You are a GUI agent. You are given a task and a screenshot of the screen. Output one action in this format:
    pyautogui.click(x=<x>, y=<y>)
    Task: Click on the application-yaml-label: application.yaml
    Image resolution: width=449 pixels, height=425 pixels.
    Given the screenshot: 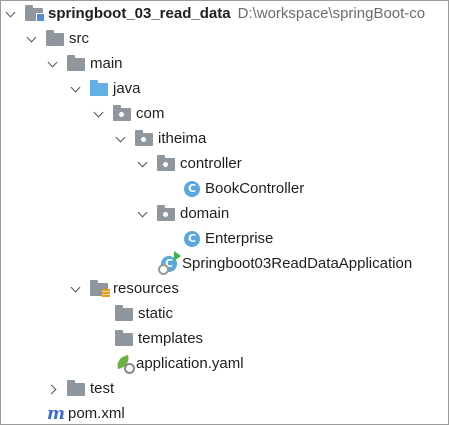 What is the action you would take?
    pyautogui.click(x=190, y=363)
    